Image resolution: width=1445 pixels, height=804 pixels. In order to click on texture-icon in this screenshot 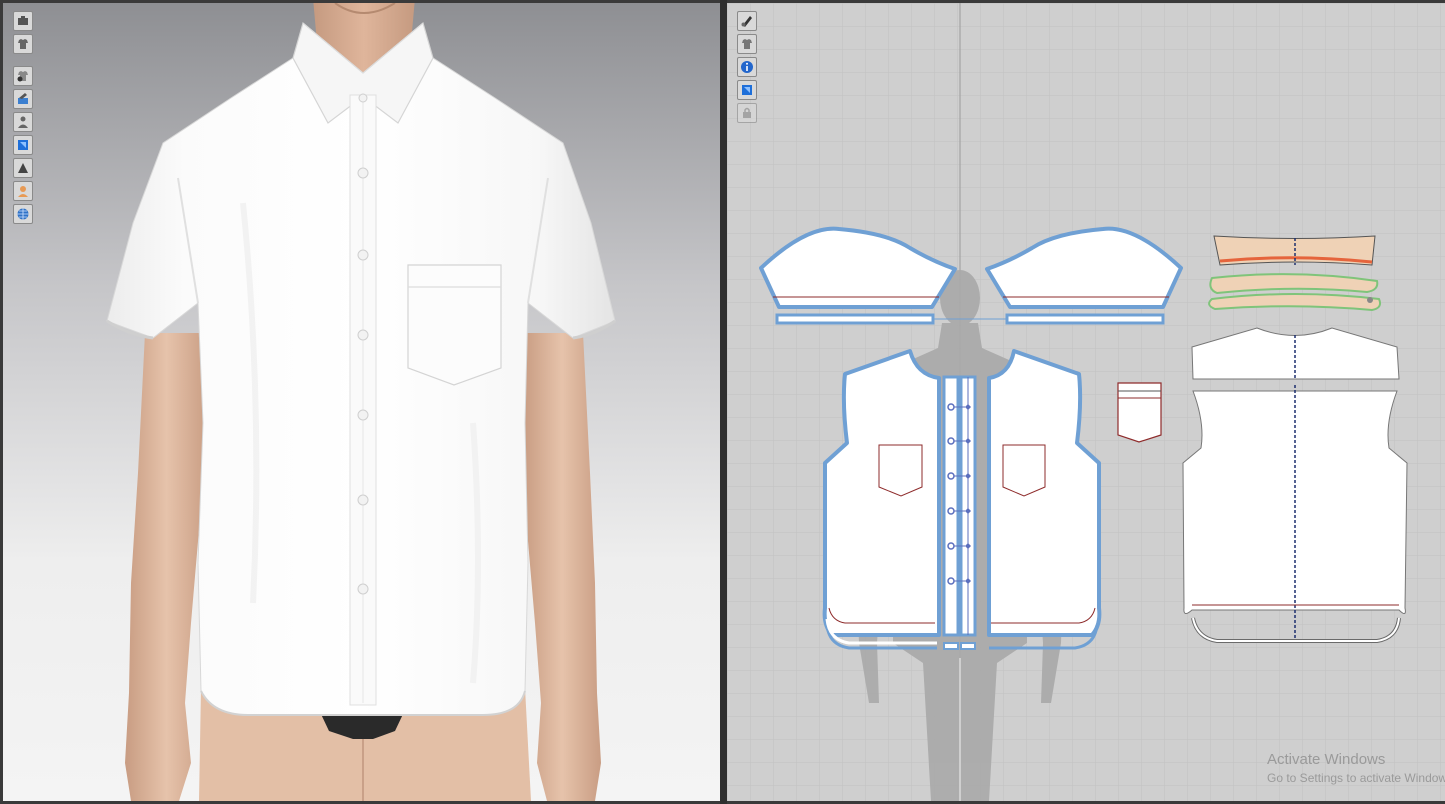, I will do `click(23, 99)`.